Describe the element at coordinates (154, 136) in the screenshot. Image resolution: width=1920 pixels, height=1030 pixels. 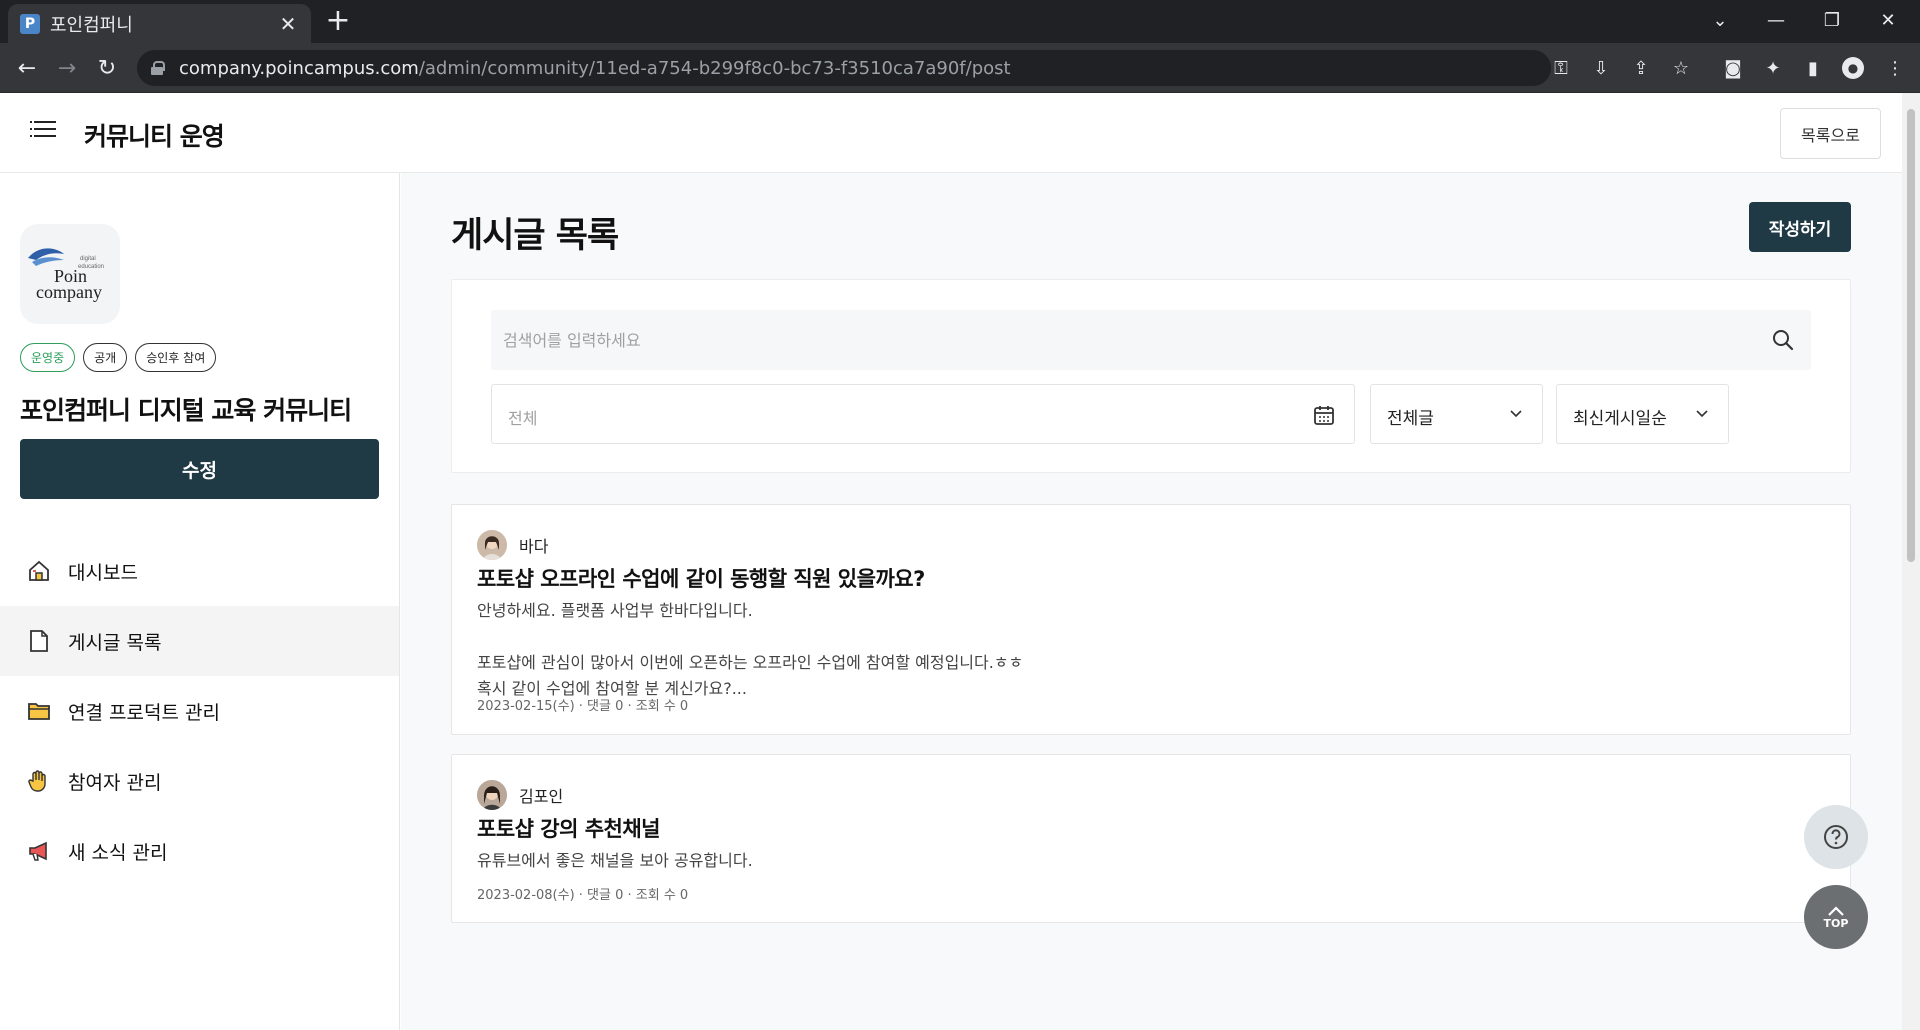
I see `app-title: 커뮤니티 운영` at that location.